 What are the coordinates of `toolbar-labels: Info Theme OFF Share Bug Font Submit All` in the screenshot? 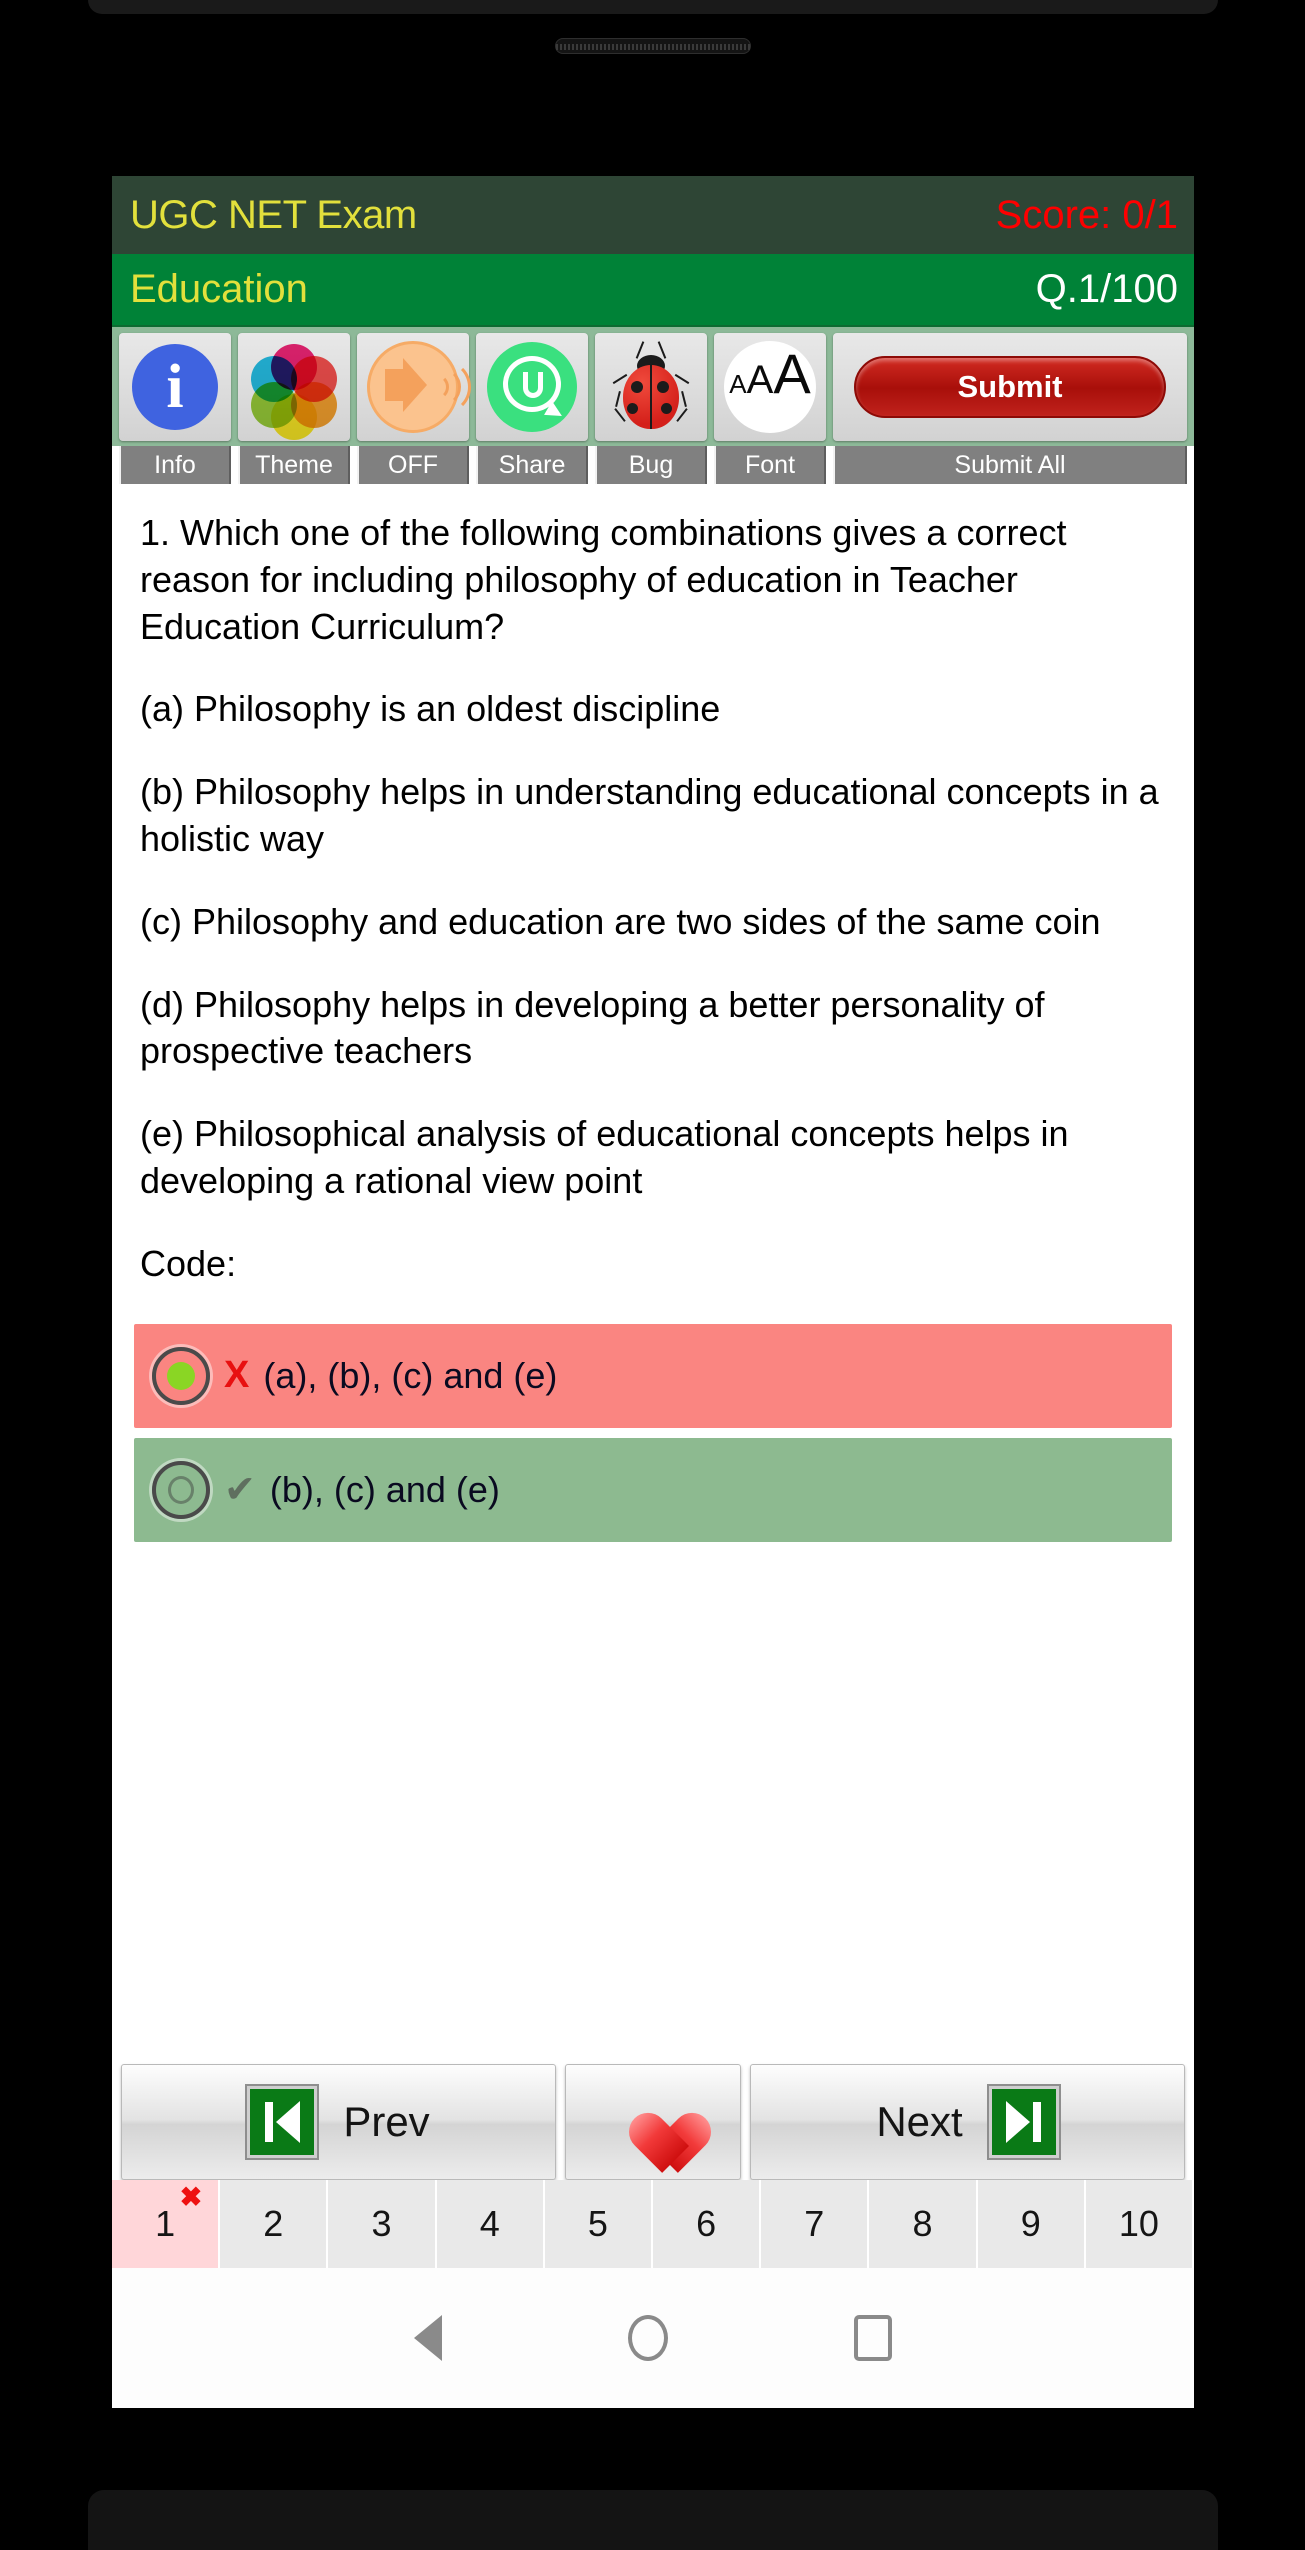 It's located at (653, 465).